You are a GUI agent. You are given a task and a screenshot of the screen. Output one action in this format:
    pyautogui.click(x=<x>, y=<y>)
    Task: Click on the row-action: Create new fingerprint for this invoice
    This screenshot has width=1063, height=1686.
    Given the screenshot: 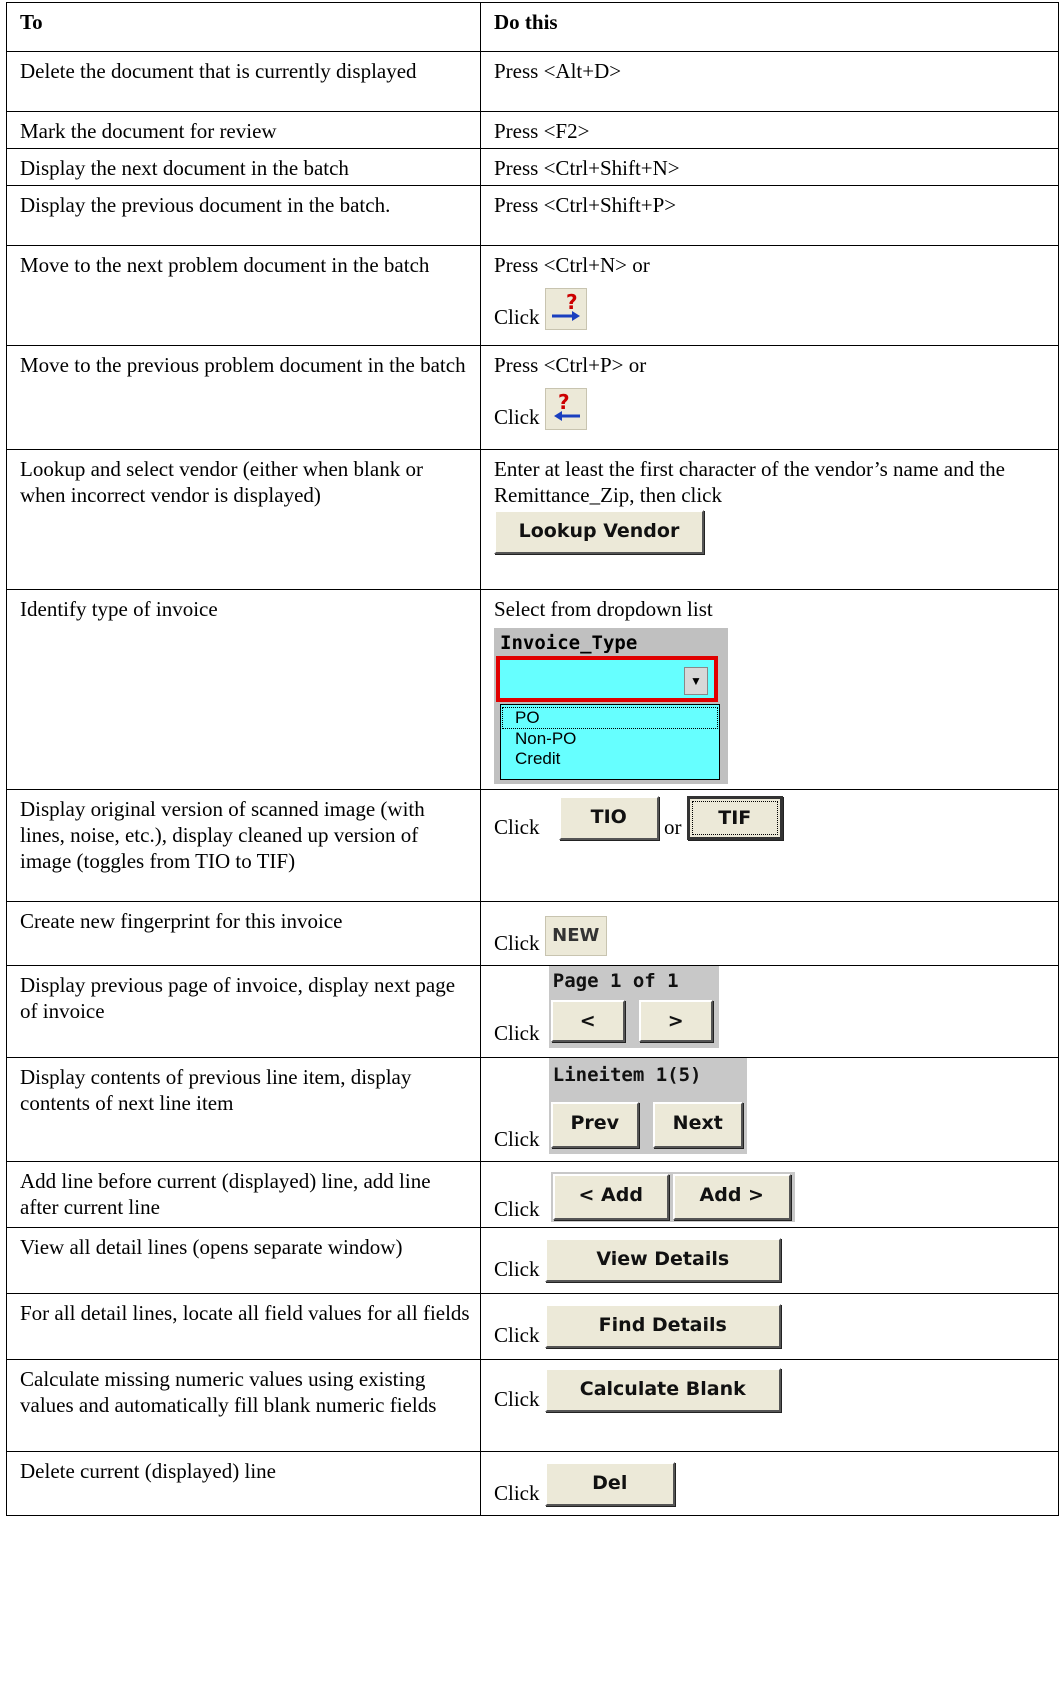 What is the action you would take?
    pyautogui.click(x=243, y=933)
    